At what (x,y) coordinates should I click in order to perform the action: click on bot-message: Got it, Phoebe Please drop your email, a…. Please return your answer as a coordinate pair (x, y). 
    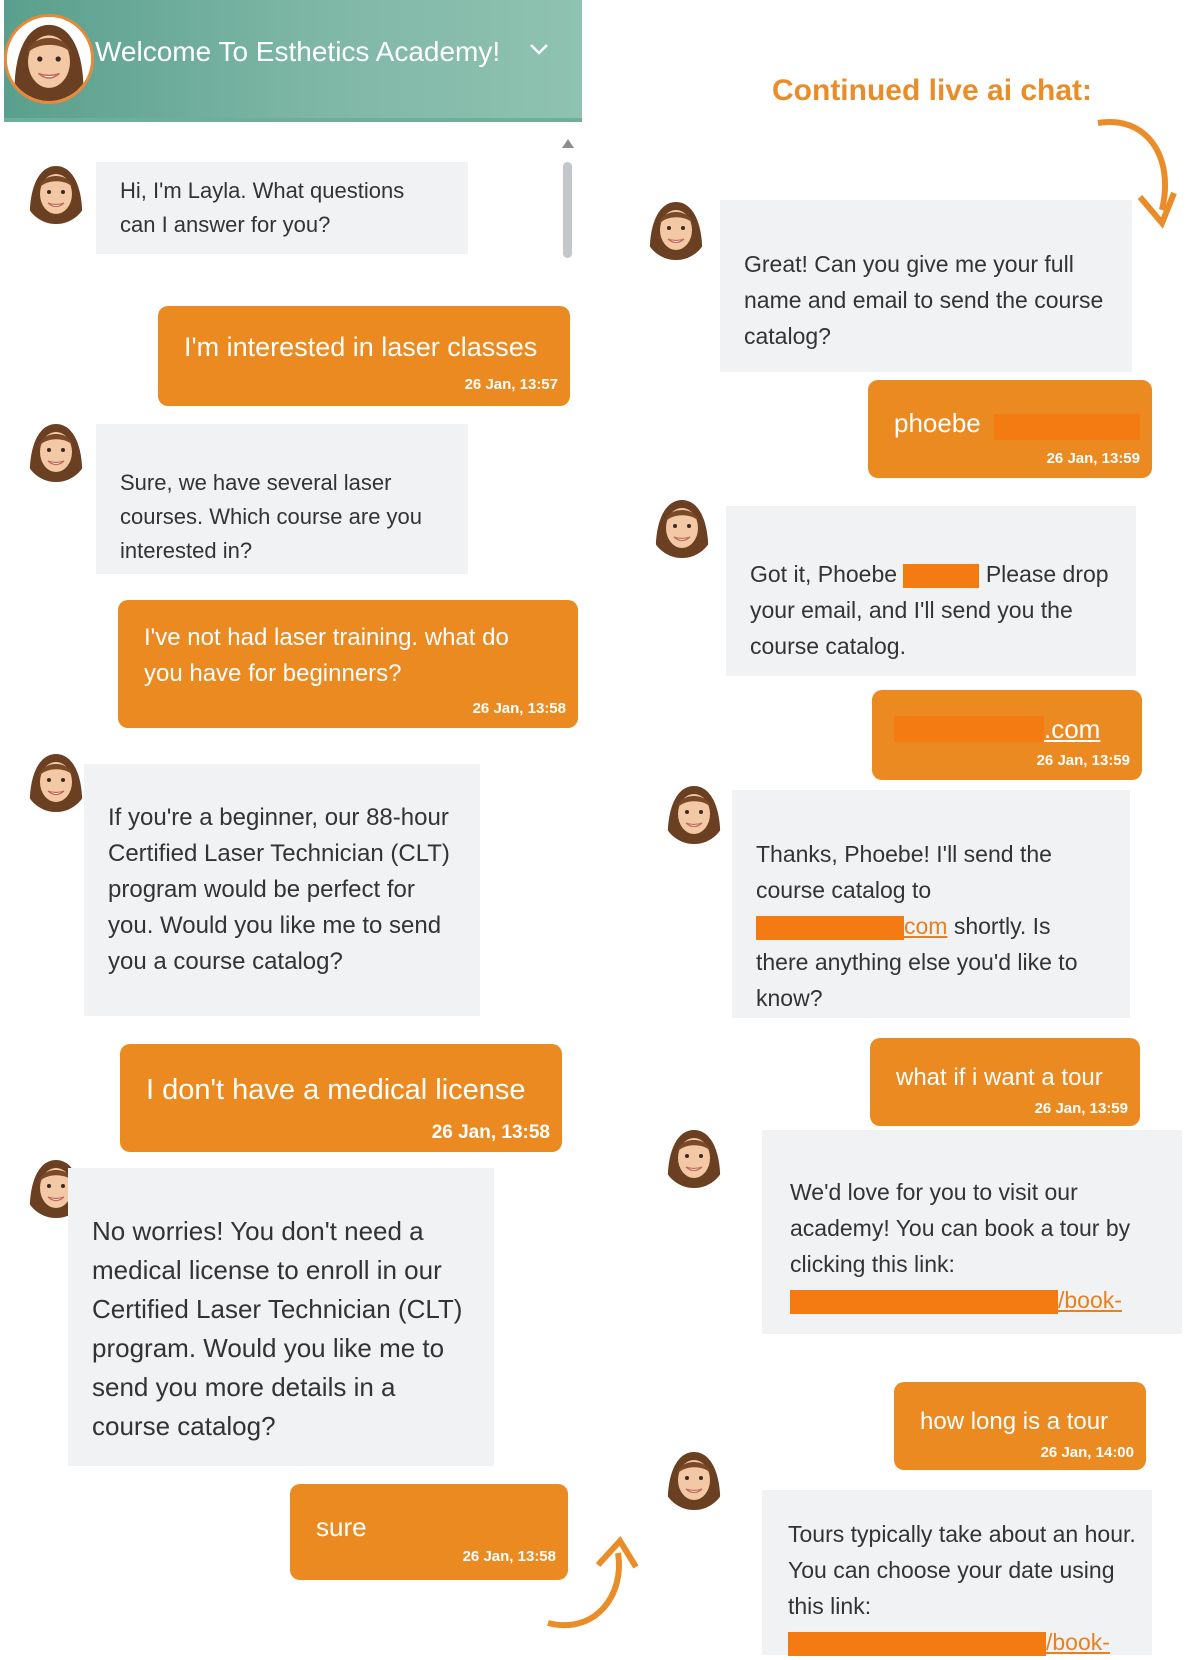
    Looking at the image, I should click on (931, 591).